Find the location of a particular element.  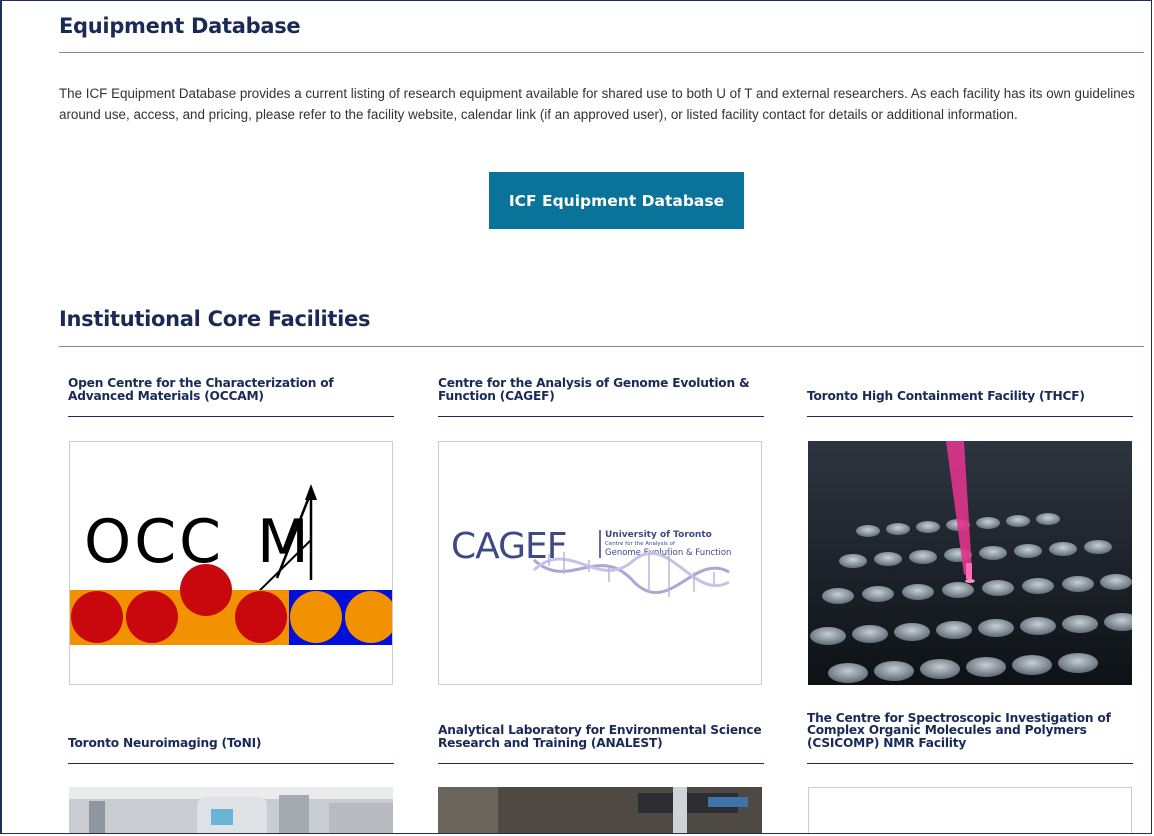

thcf-photo-graphic is located at coordinates (970, 563).